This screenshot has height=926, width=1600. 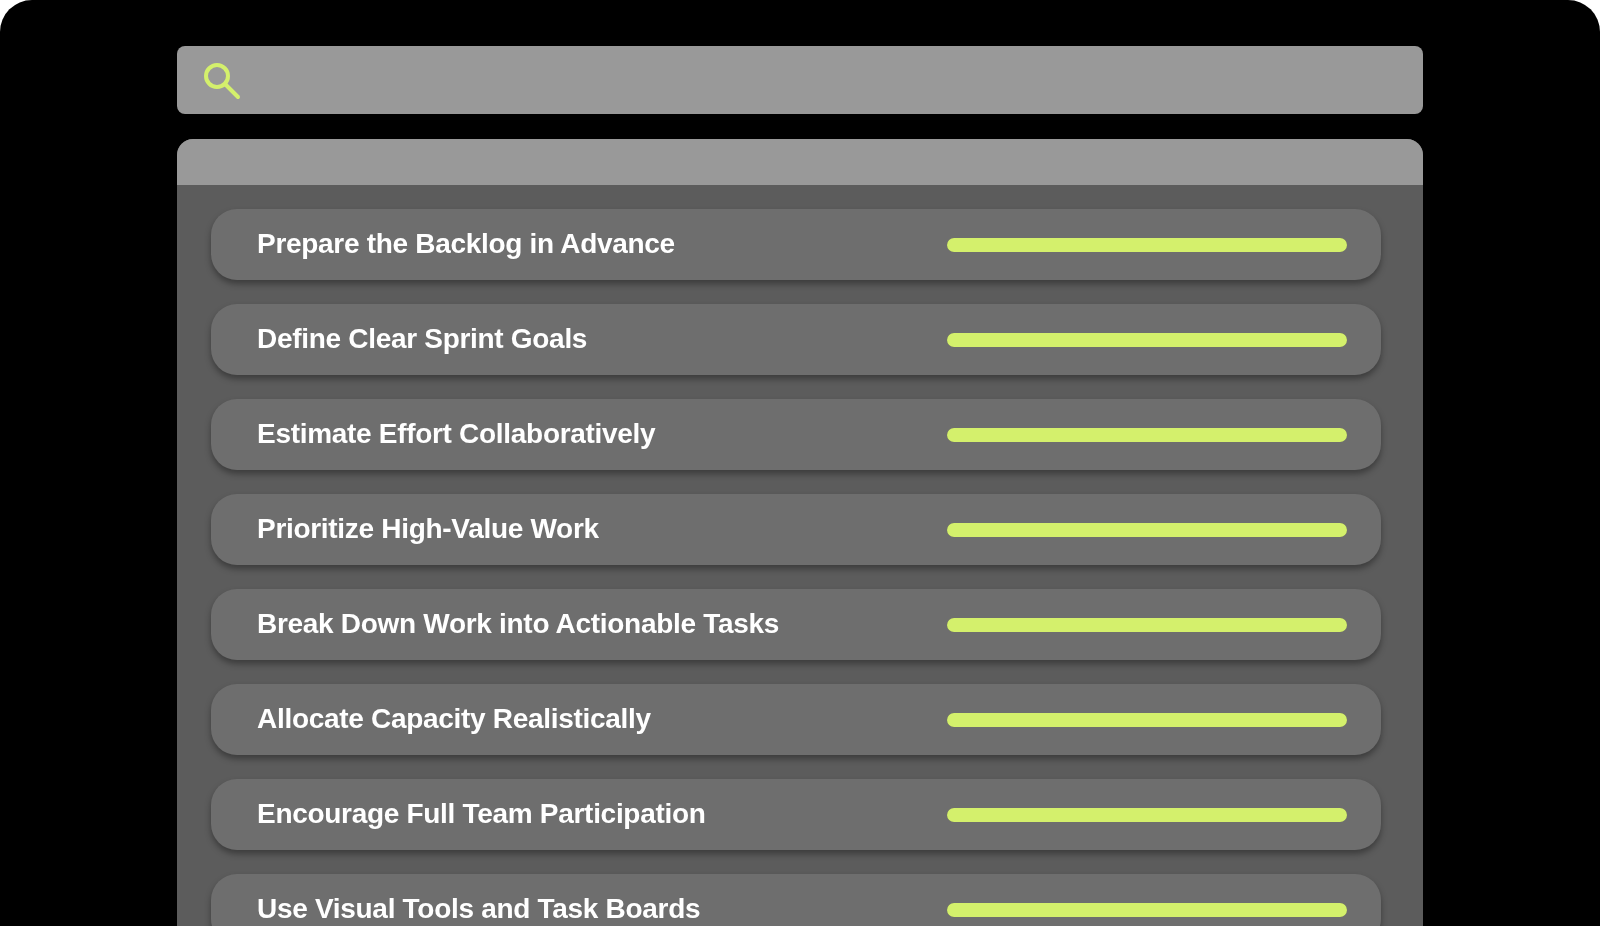 I want to click on list-item: Break Down Work into Actionable Tasks, so click(x=796, y=624).